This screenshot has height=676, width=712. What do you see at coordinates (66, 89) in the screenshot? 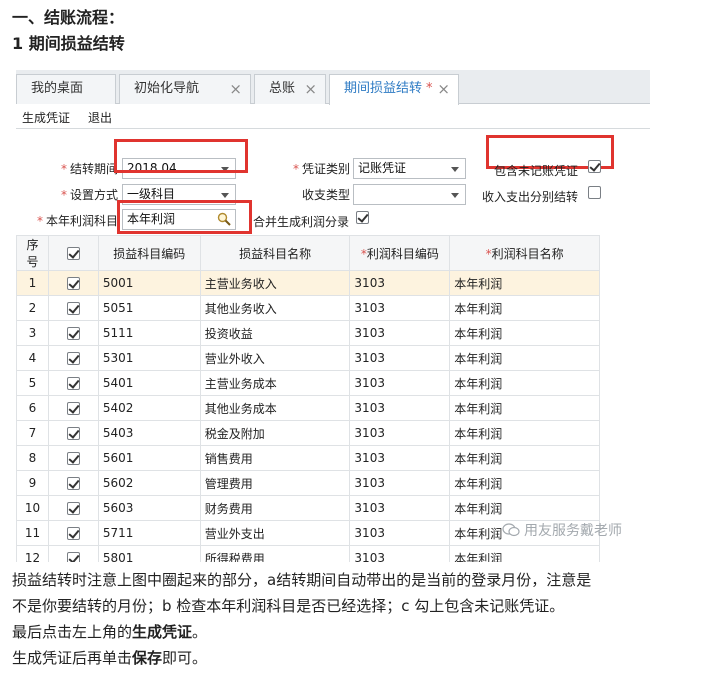
I see `tab-my-desktop: 我的桌面` at bounding box center [66, 89].